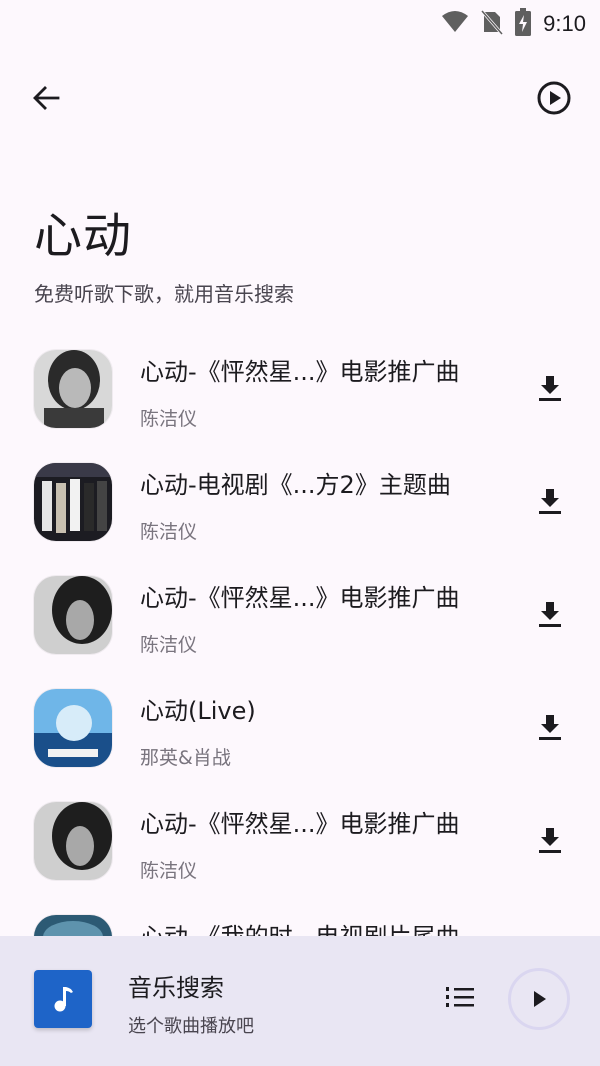 The image size is (600, 1066). Describe the element at coordinates (300, 926) in the screenshot. I see `song-title: 心动-《我的时...电视剧片尾曲` at that location.